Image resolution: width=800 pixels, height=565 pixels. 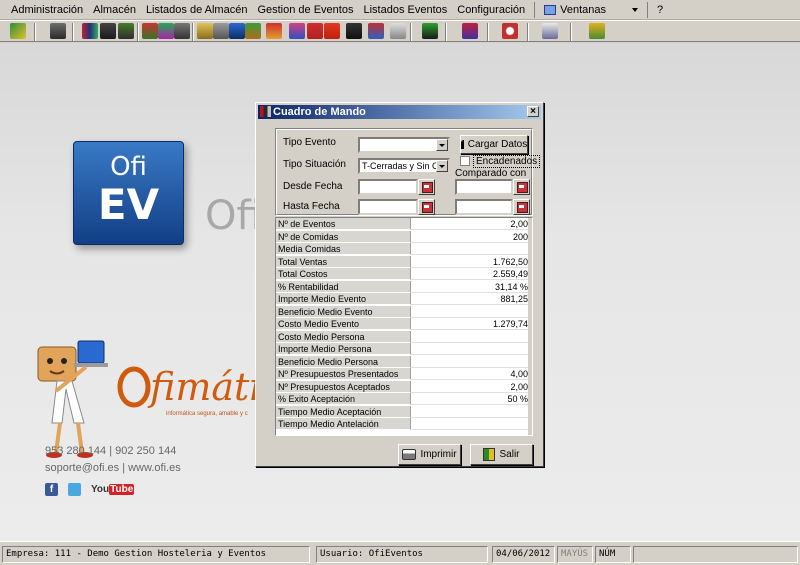 What do you see at coordinates (403, 424) in the screenshot?
I see `stat-row: Tiempo Medio Antelación` at bounding box center [403, 424].